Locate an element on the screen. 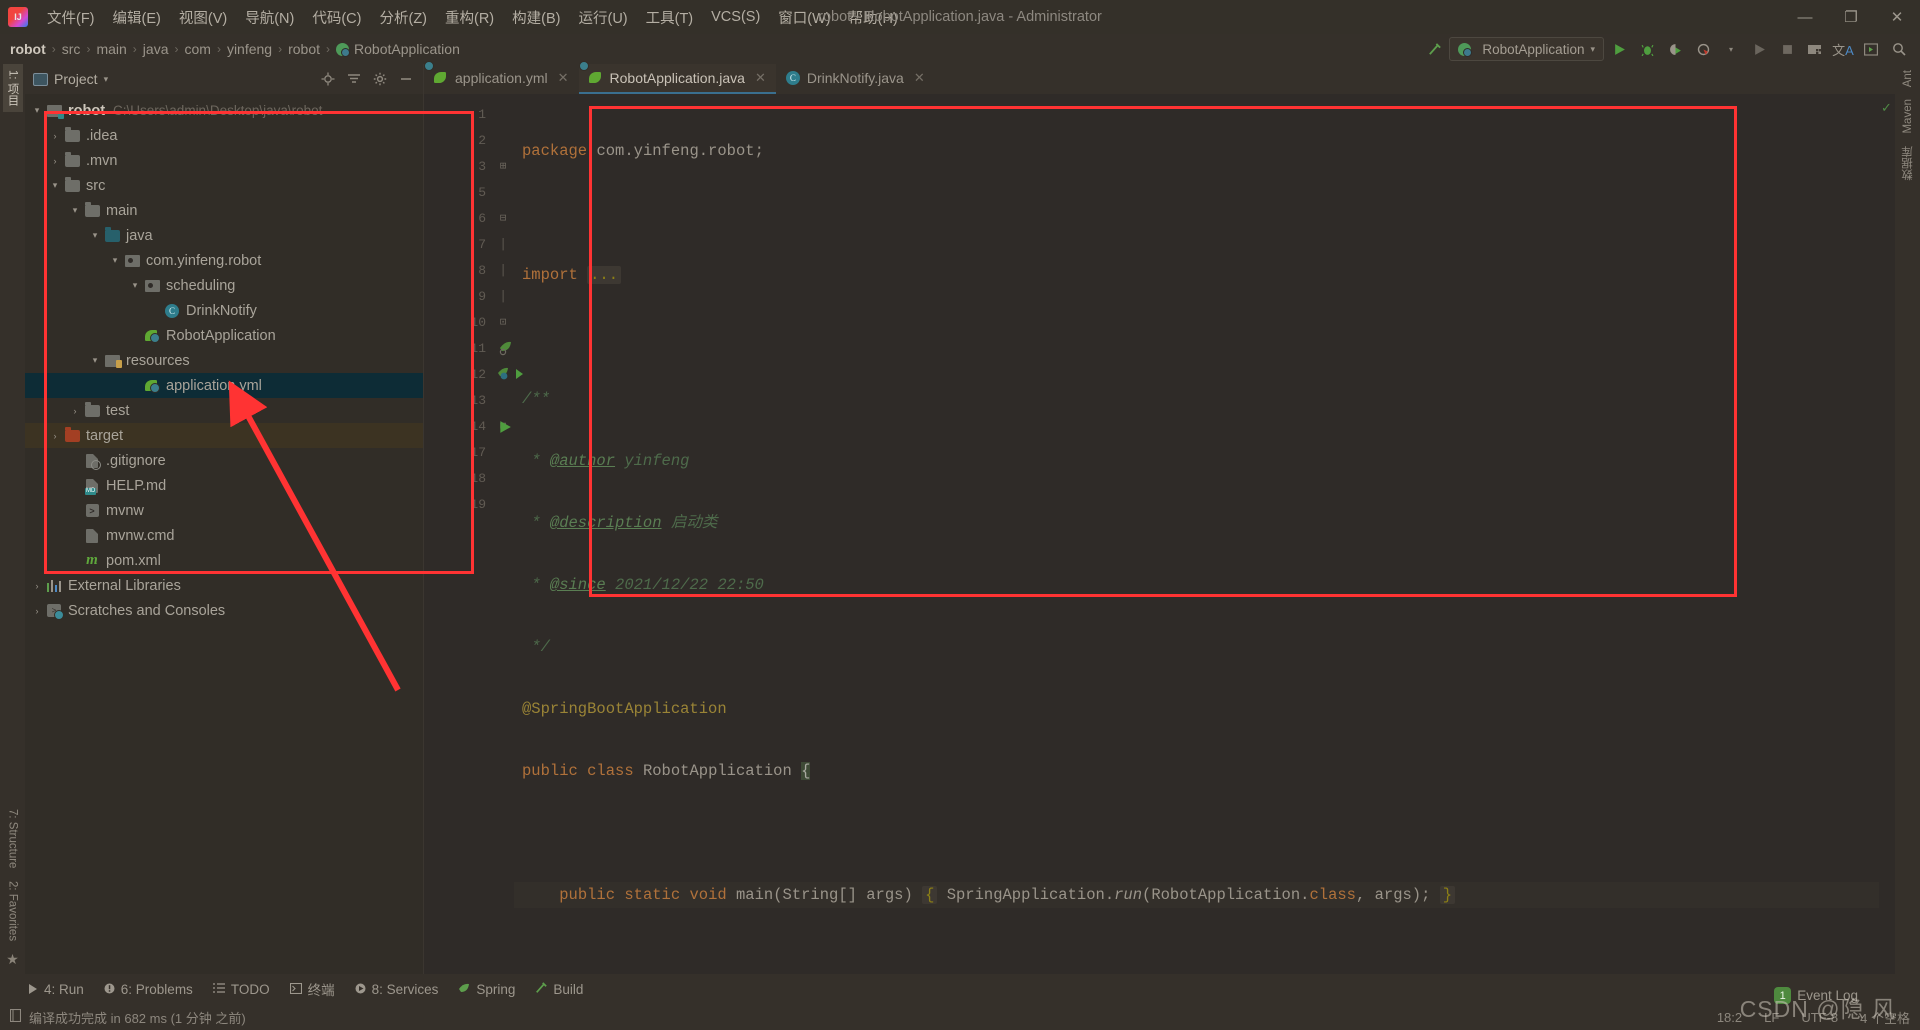 This screenshot has width=1920, height=1030. tool-window-terminal: 终端 is located at coordinates (312, 989).